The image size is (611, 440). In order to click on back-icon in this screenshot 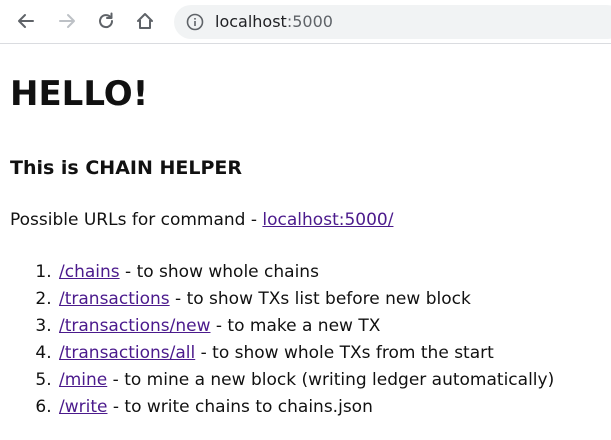, I will do `click(26, 21)`.